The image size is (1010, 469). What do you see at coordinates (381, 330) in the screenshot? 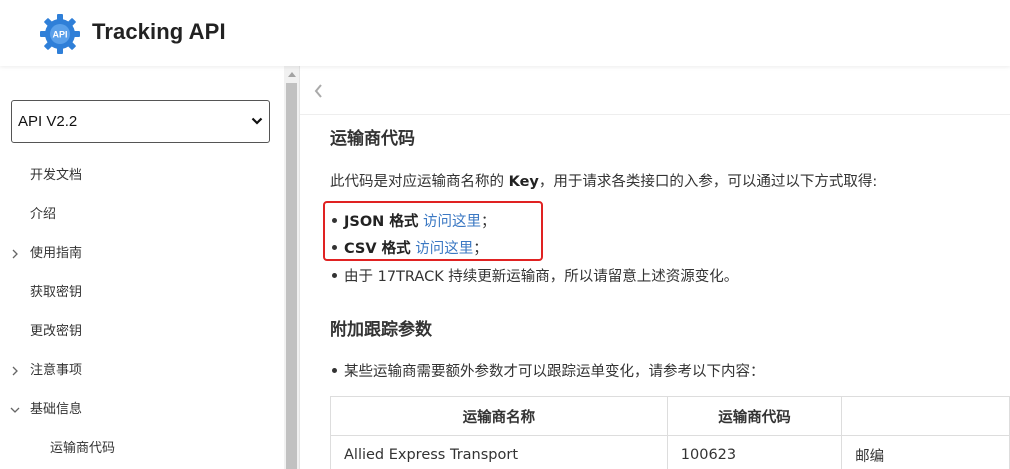
I see `section-title-extra-params: 附加跟踪参数` at bounding box center [381, 330].